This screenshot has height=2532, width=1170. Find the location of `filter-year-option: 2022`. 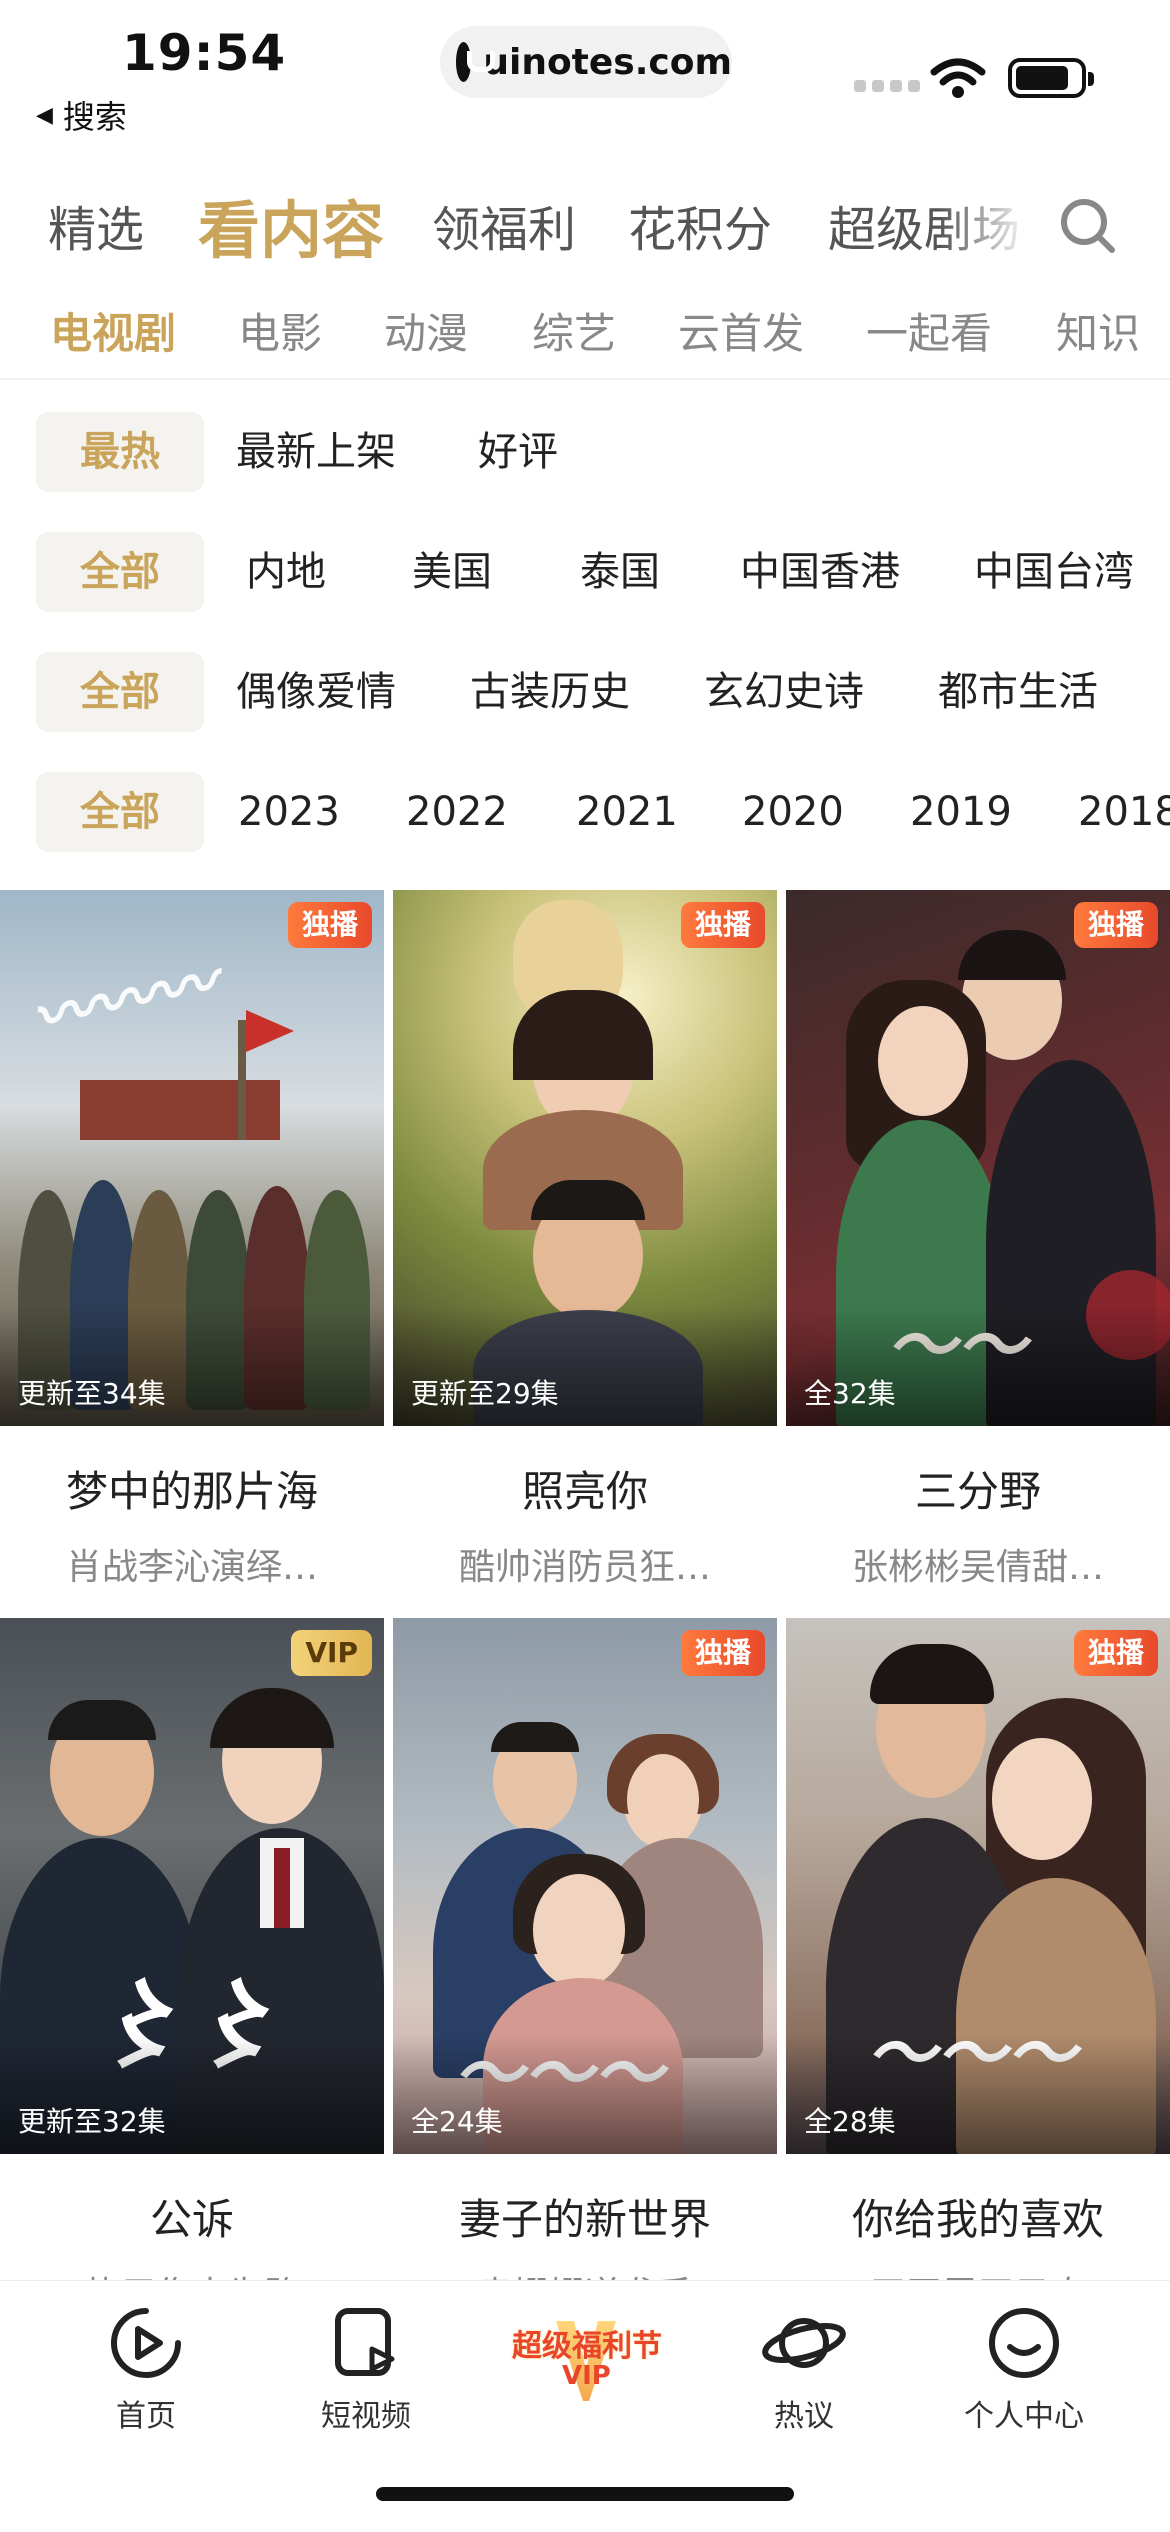

filter-year-option: 2022 is located at coordinates (457, 812).